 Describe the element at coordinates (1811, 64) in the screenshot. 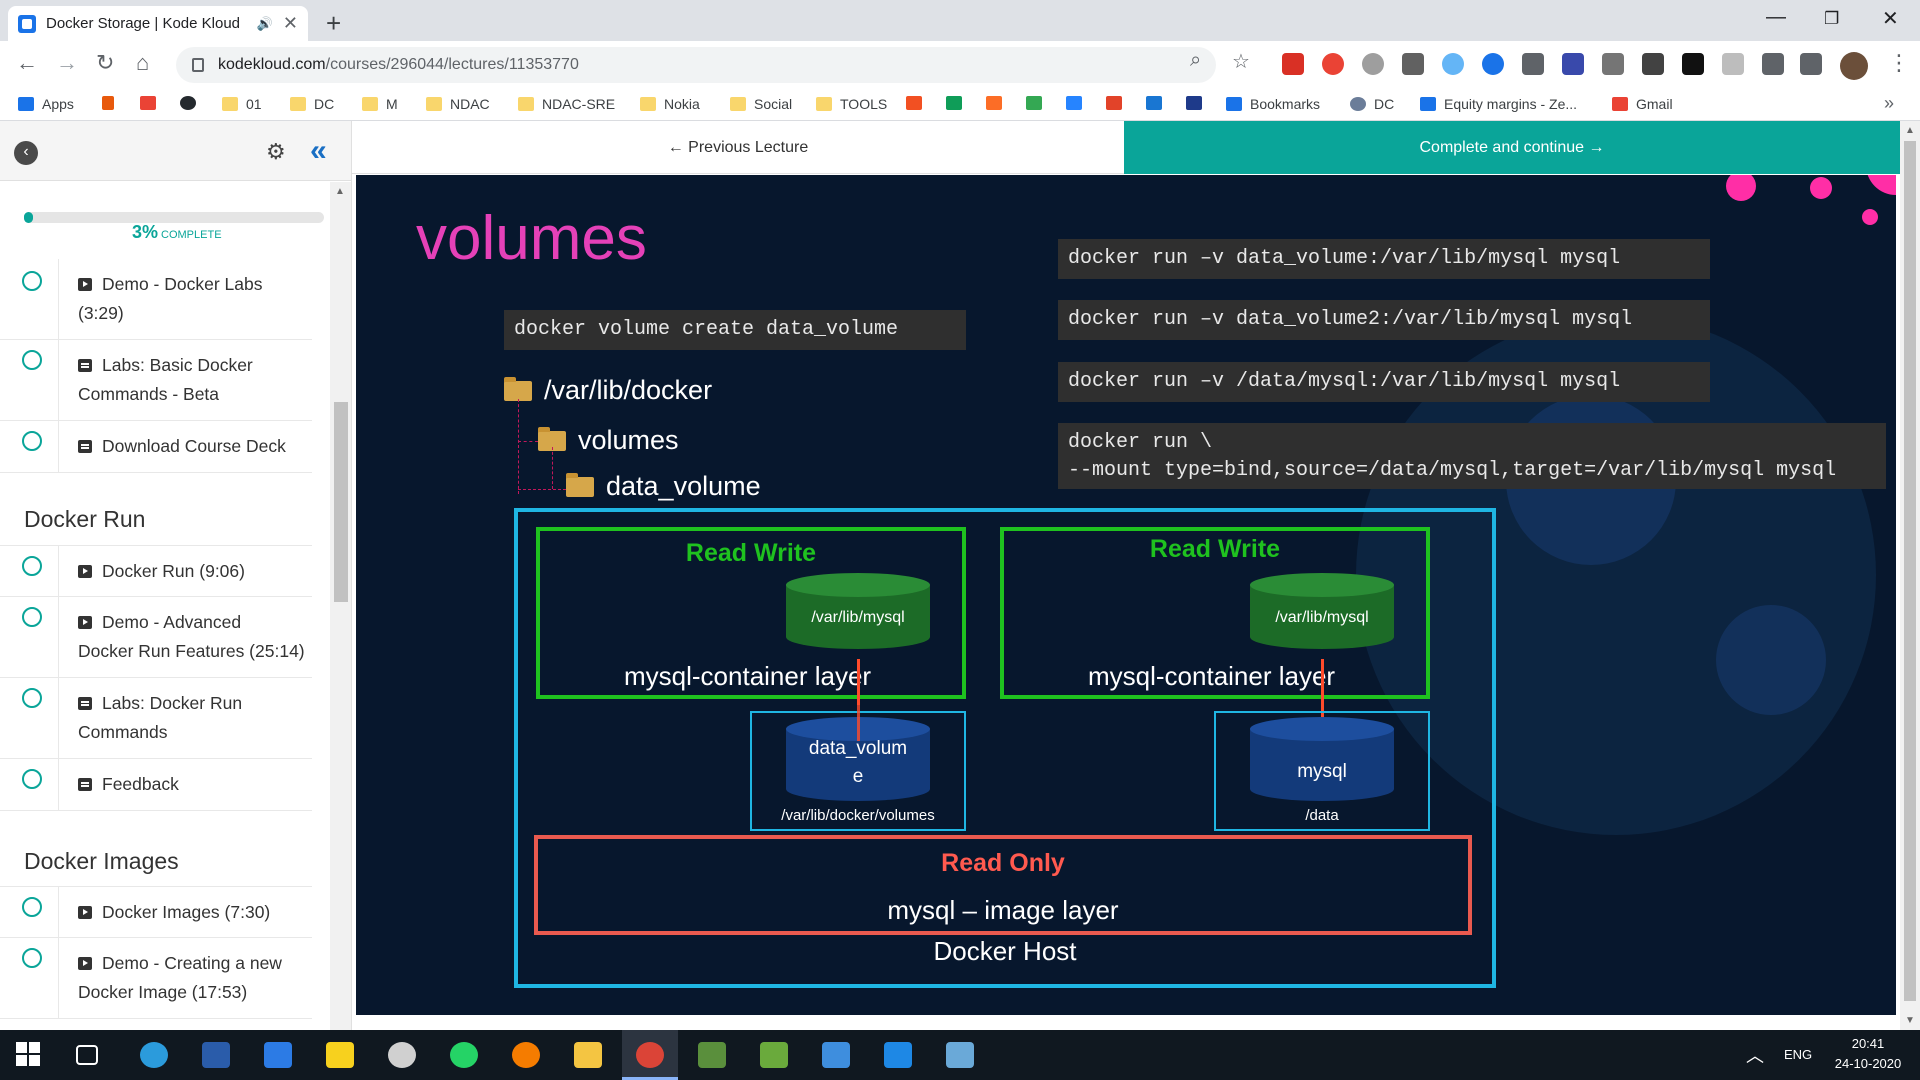

I see `reading-list-icon` at that location.